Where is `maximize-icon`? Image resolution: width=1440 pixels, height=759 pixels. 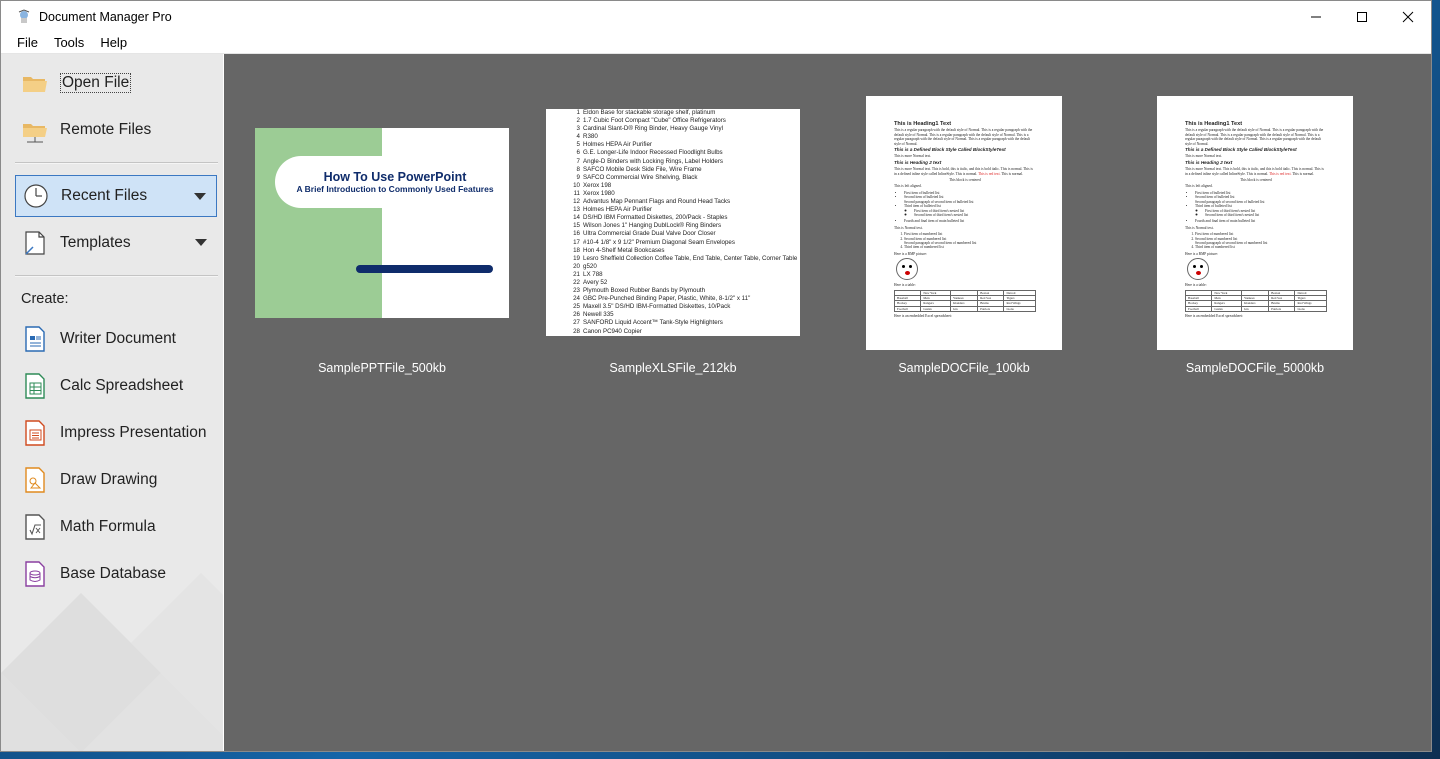 maximize-icon is located at coordinates (1362, 16).